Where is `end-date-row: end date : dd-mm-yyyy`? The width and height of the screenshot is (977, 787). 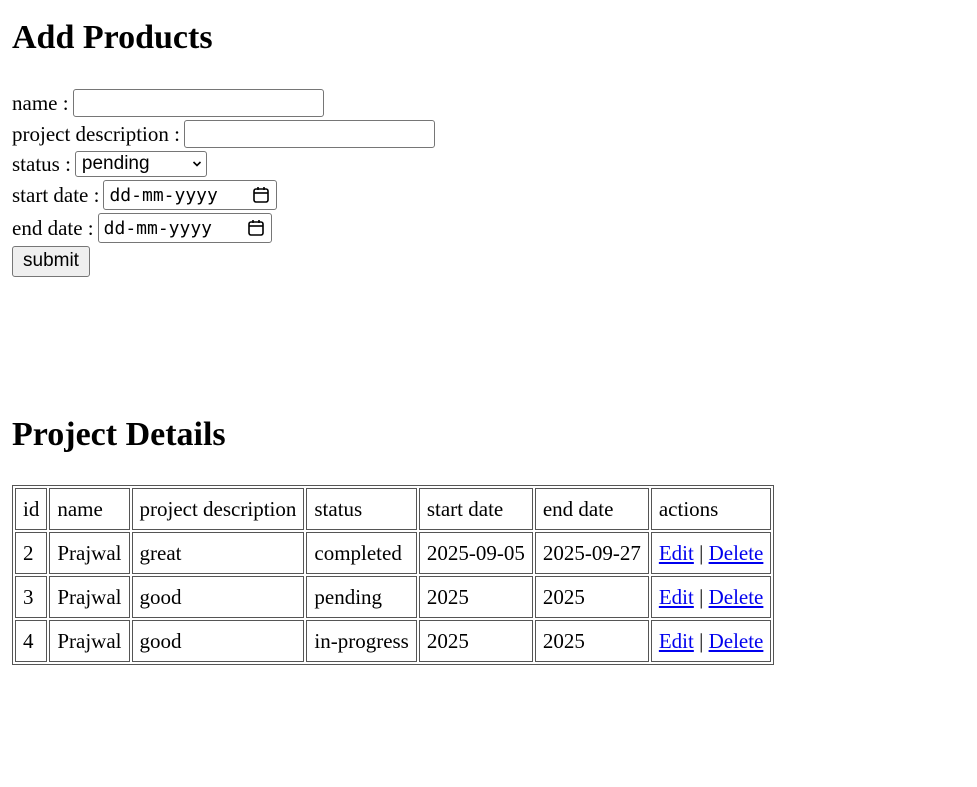
end-date-row: end date : dd-mm-yyyy is located at coordinates (223, 228).